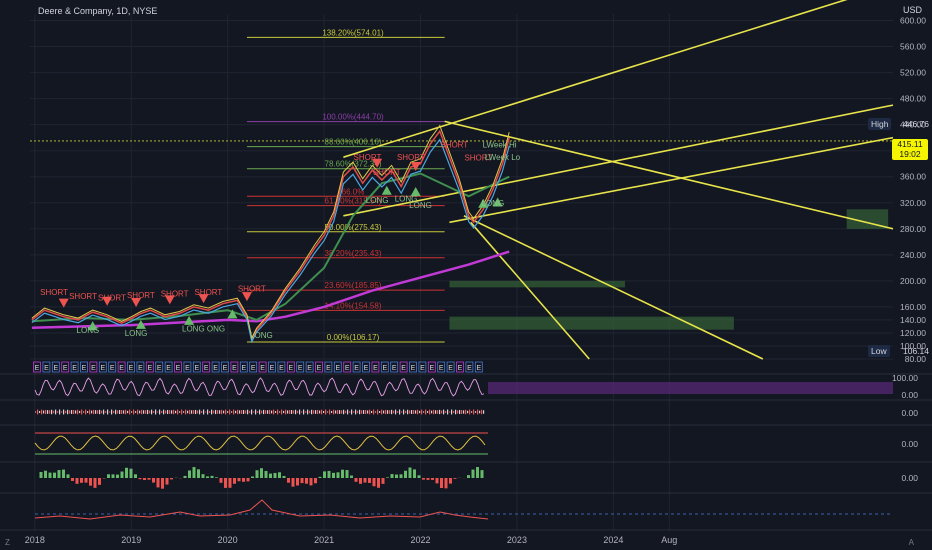  Describe the element at coordinates (912, 10) in the screenshot. I see `currency-label: USD` at that location.